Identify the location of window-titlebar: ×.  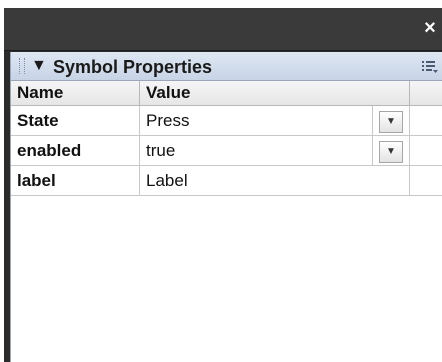
(223, 29).